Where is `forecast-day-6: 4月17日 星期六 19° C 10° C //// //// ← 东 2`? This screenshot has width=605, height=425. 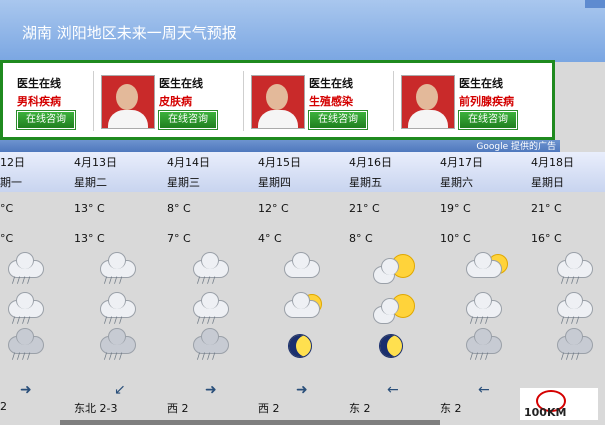
forecast-day-6: 4月17日 星期六 19° C 10° C //// //// ← 东 2 is located at coordinates (480, 288).